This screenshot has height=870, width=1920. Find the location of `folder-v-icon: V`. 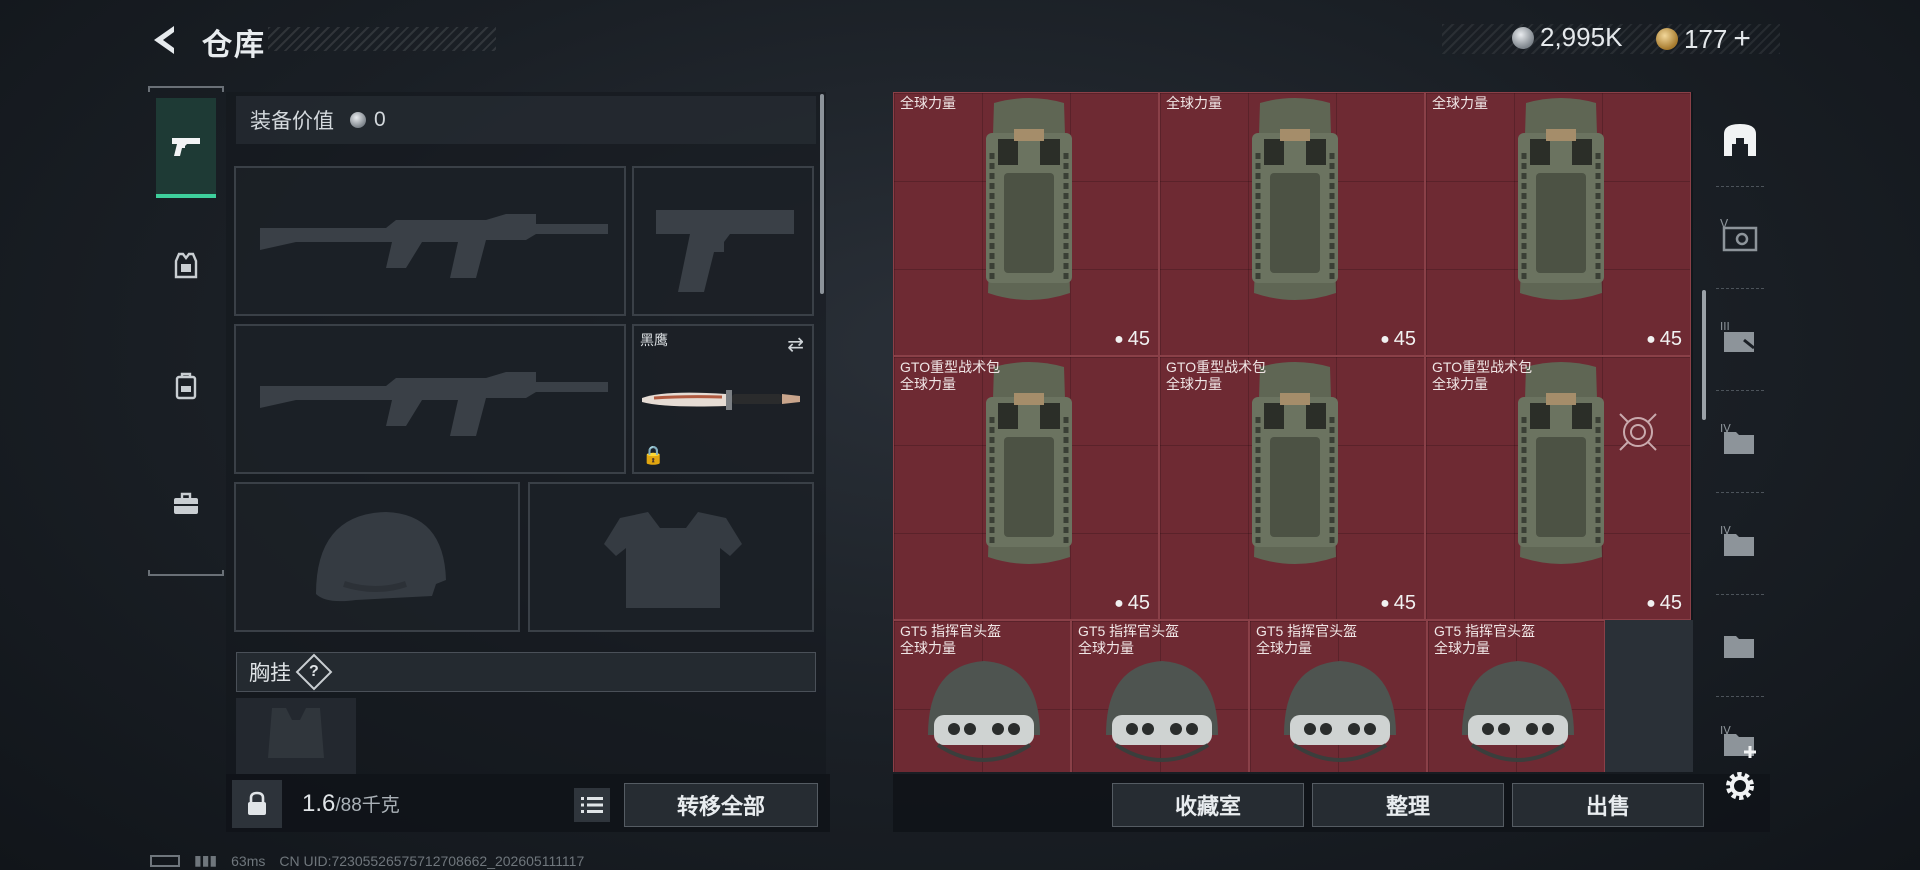

folder-v-icon: V is located at coordinates (1739, 234).